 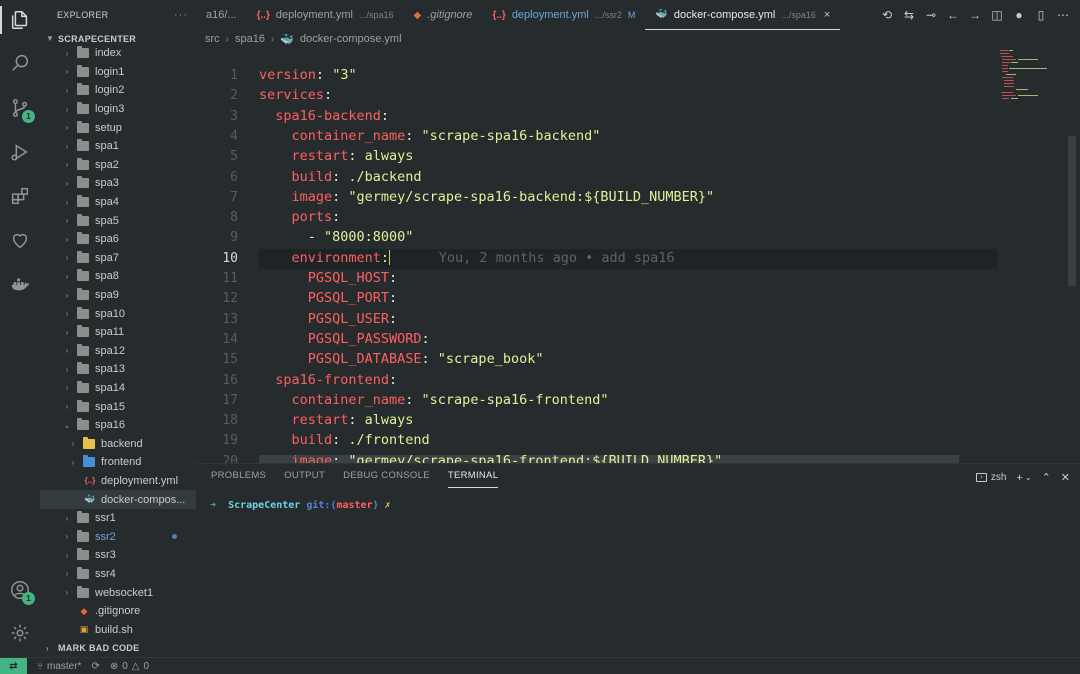 I want to click on github-icon: ●, so click(x=1019, y=15).